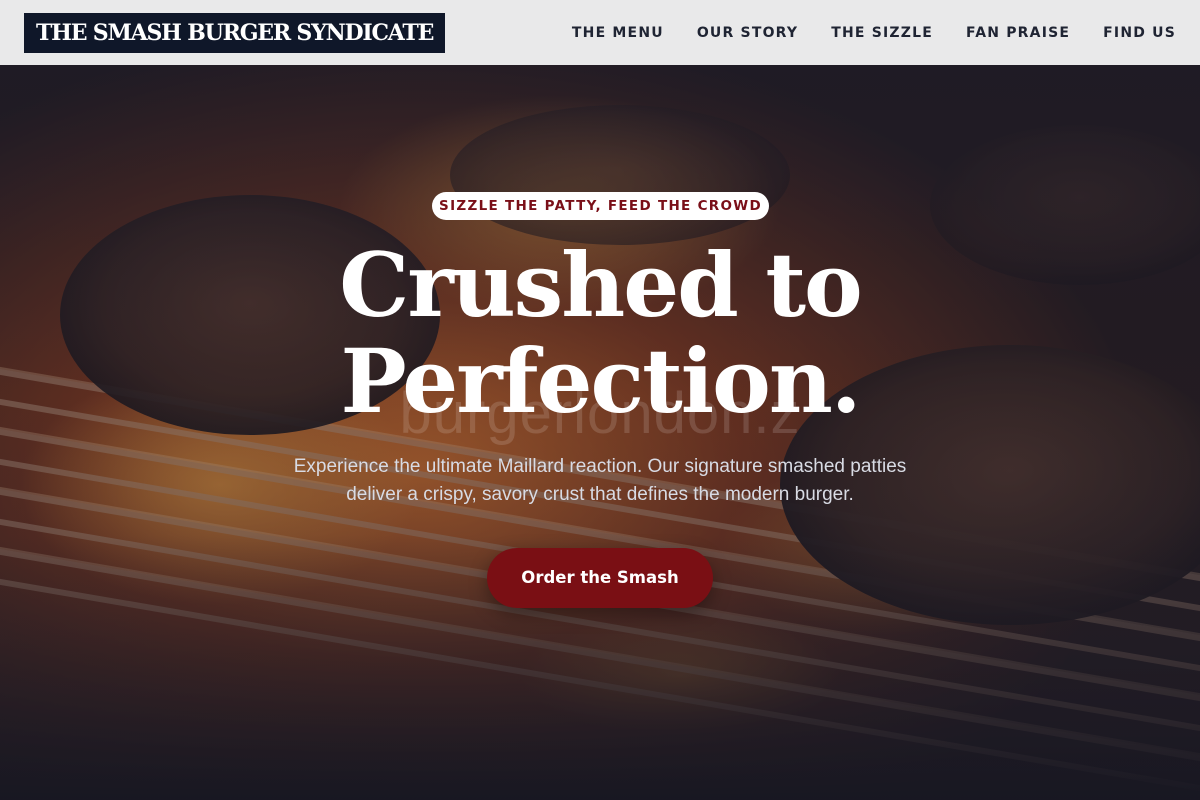 The width and height of the screenshot is (1200, 800). I want to click on nav-item-find-us: FIND US, so click(1139, 33).